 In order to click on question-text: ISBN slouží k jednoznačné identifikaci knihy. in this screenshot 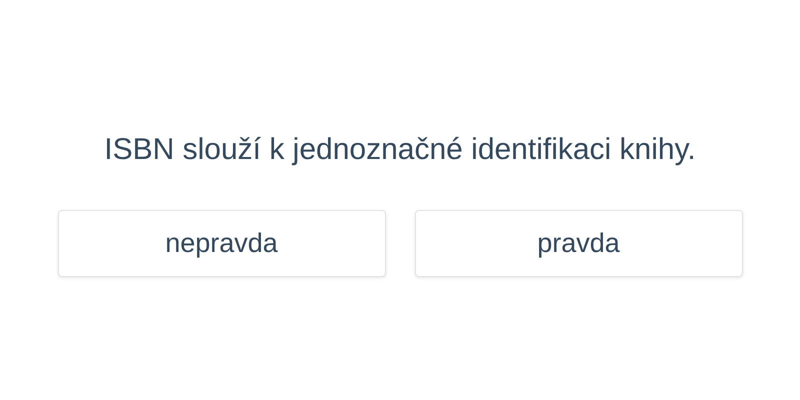, I will do `click(400, 150)`.